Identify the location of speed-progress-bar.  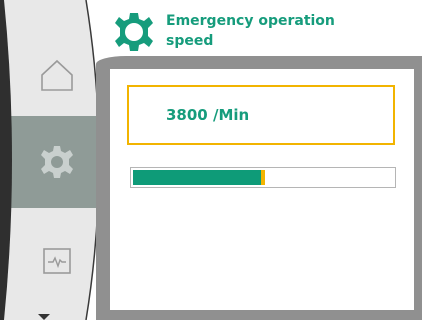
(263, 177).